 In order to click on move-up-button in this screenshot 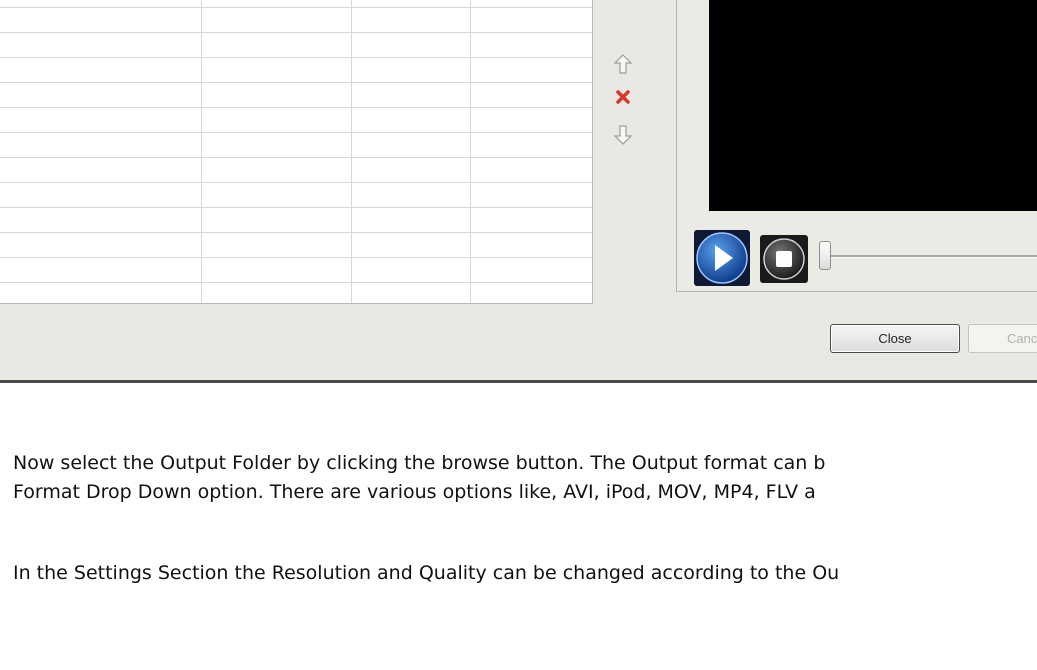, I will do `click(623, 64)`.